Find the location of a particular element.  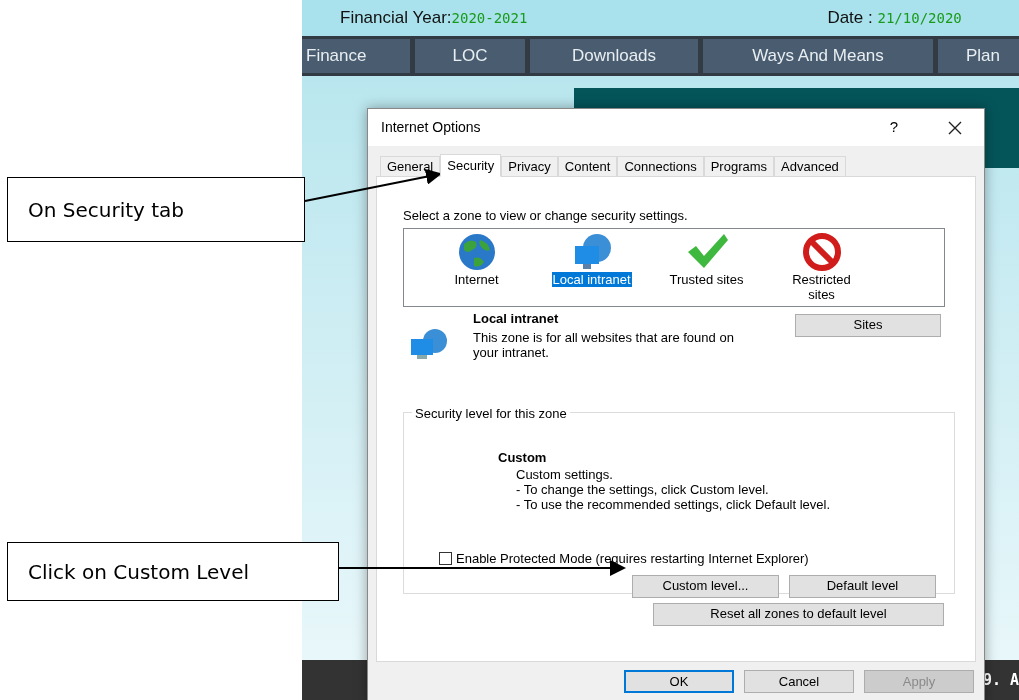

sites-button: Sites is located at coordinates (868, 325).